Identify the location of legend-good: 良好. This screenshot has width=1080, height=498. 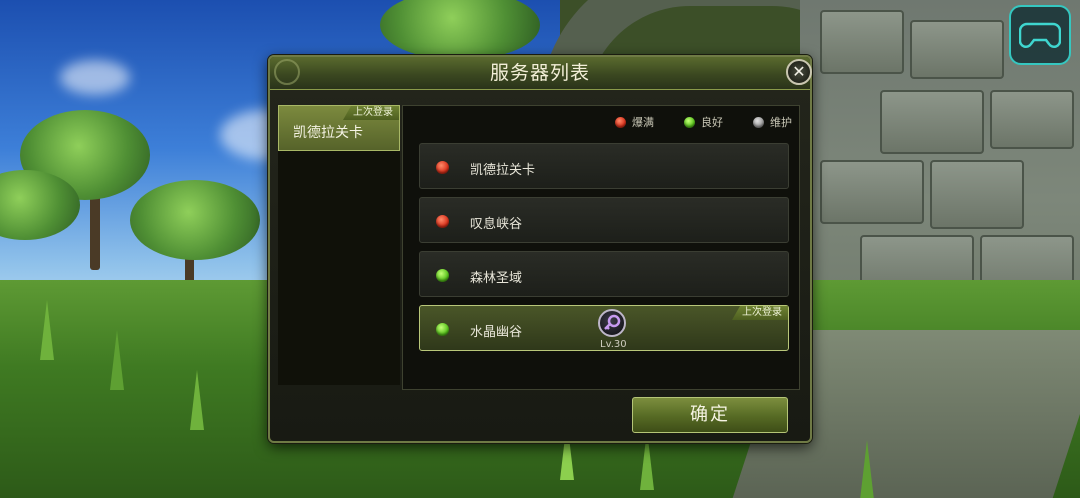
(703, 122).